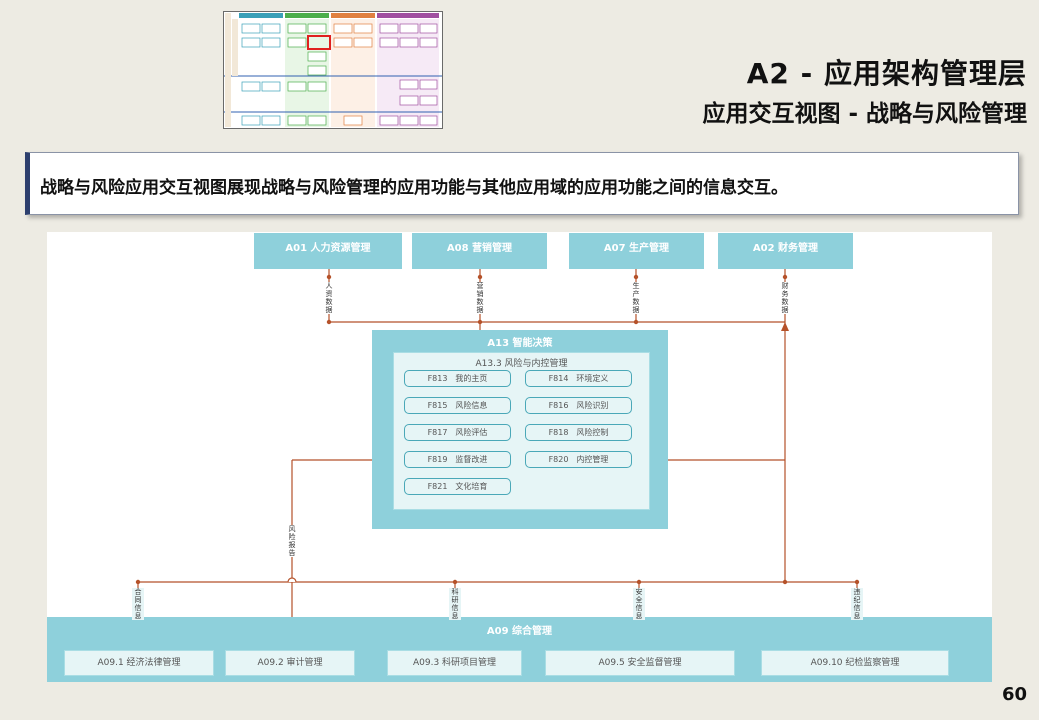  What do you see at coordinates (457, 459) in the screenshot?
I see `function-f819: F819 监督改进` at bounding box center [457, 459].